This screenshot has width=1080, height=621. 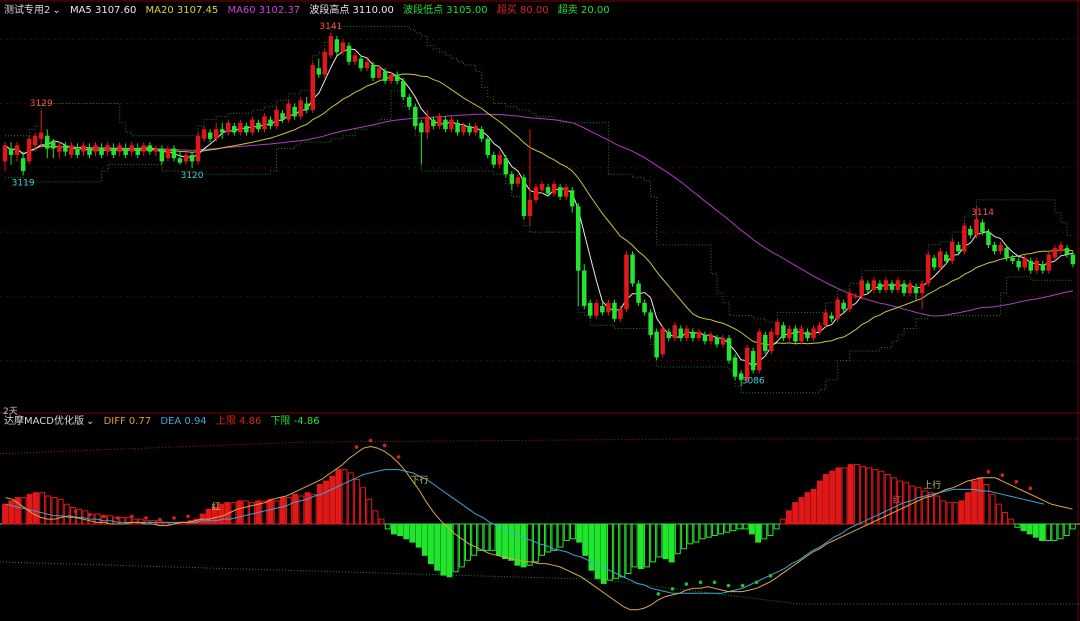 What do you see at coordinates (238, 421) in the screenshot?
I see `upper-limit-value: 上限 4.86` at bounding box center [238, 421].